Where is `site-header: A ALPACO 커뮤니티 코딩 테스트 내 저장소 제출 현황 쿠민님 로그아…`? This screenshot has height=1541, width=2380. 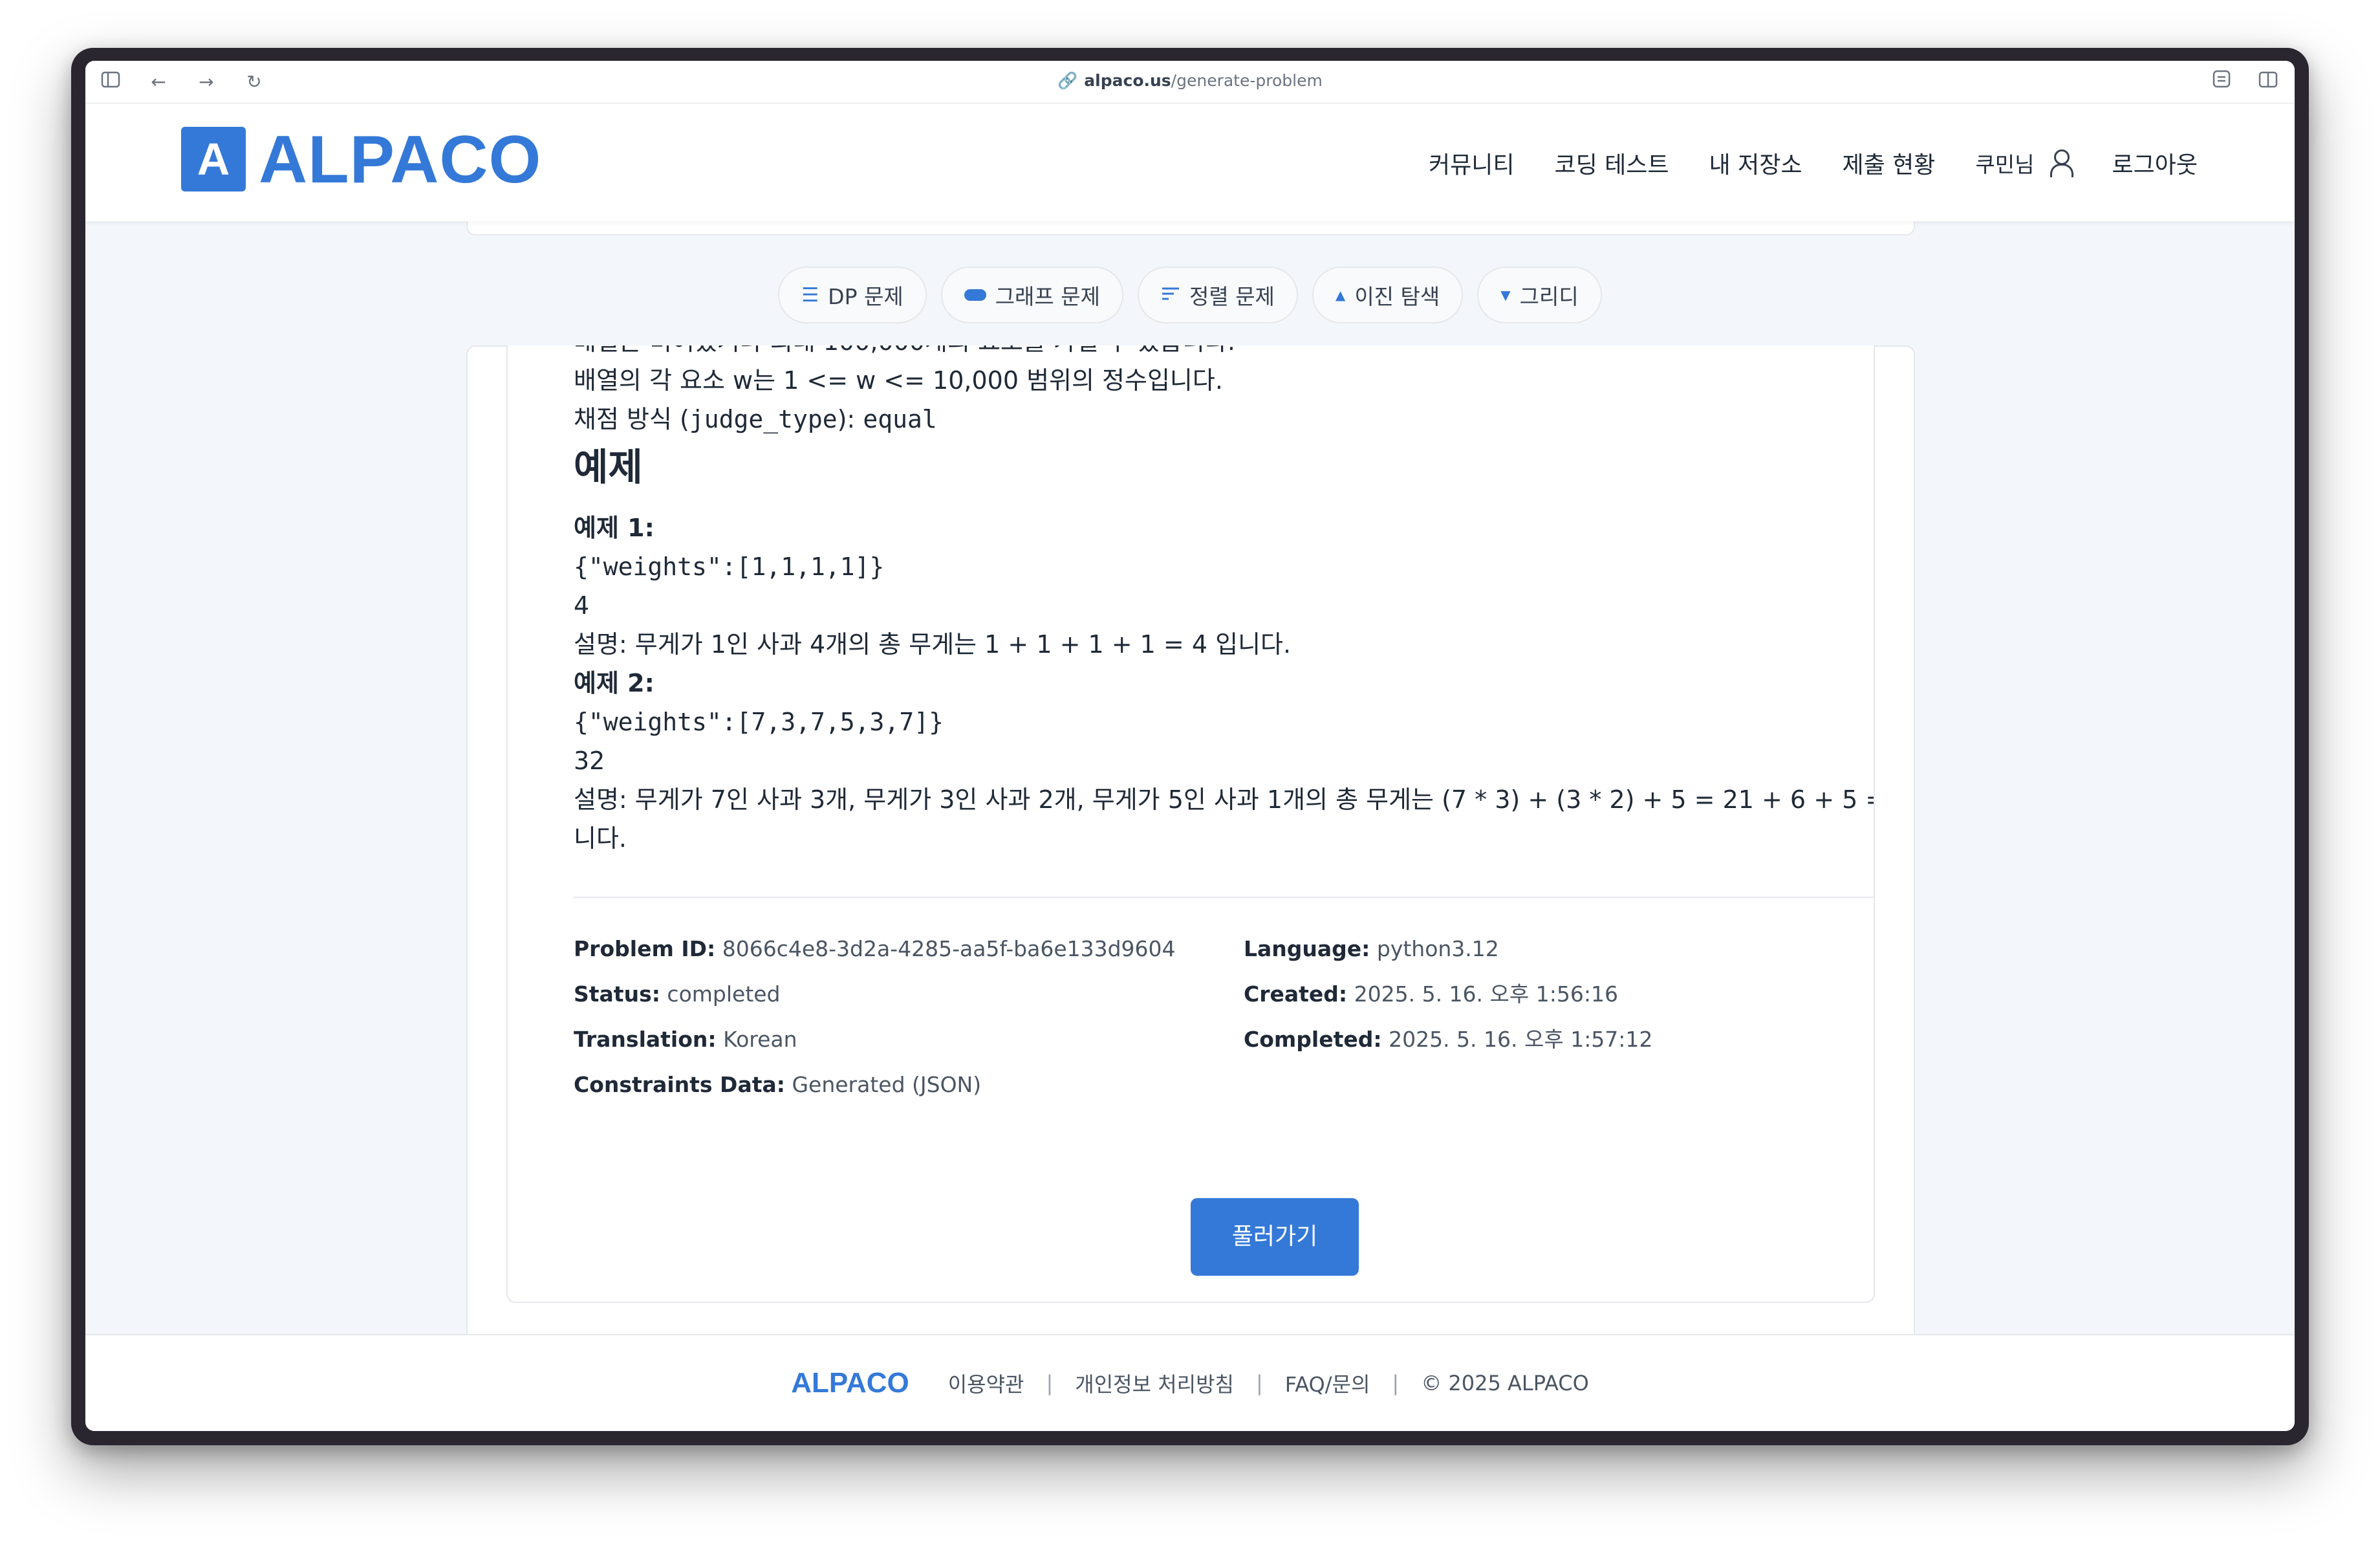
site-header: A ALPACO 커뮤니티 코딩 테스트 내 저장소 제출 현황 쿠민님 로그아… is located at coordinates (1190, 162).